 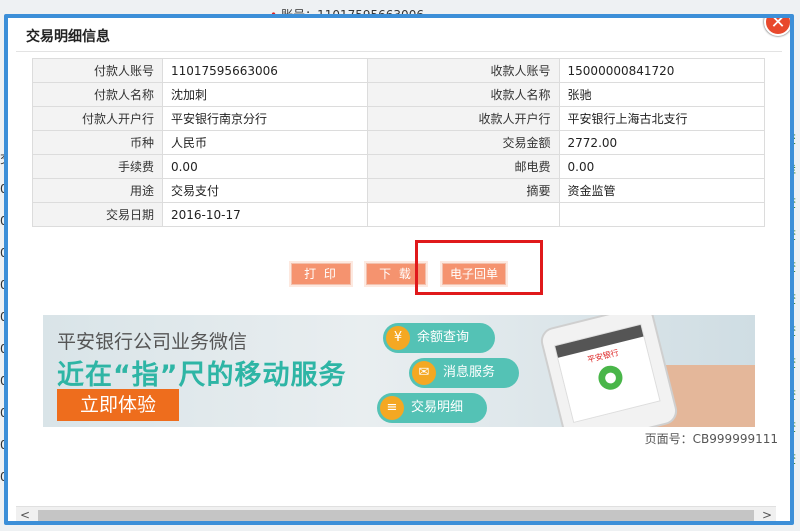 I want to click on wechat-icon: ●, so click(x=610, y=378).